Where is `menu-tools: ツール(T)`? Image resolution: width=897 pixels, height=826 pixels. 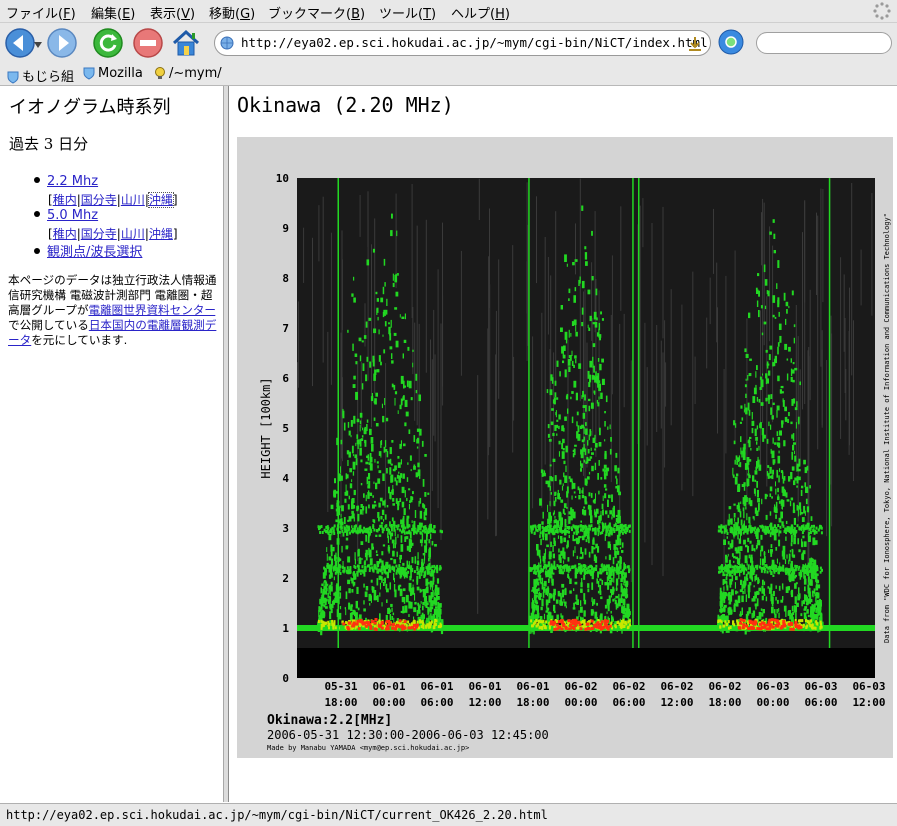
menu-tools: ツール(T) is located at coordinates (407, 12).